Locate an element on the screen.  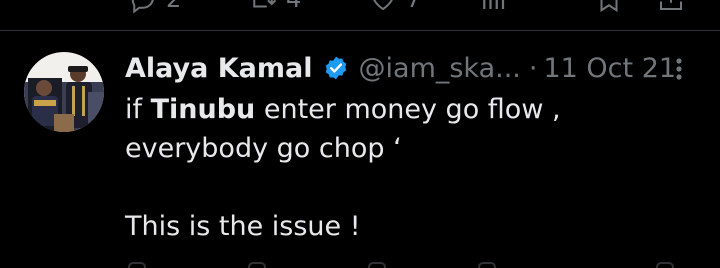
bookmark-icon is located at coordinates (609, 6).